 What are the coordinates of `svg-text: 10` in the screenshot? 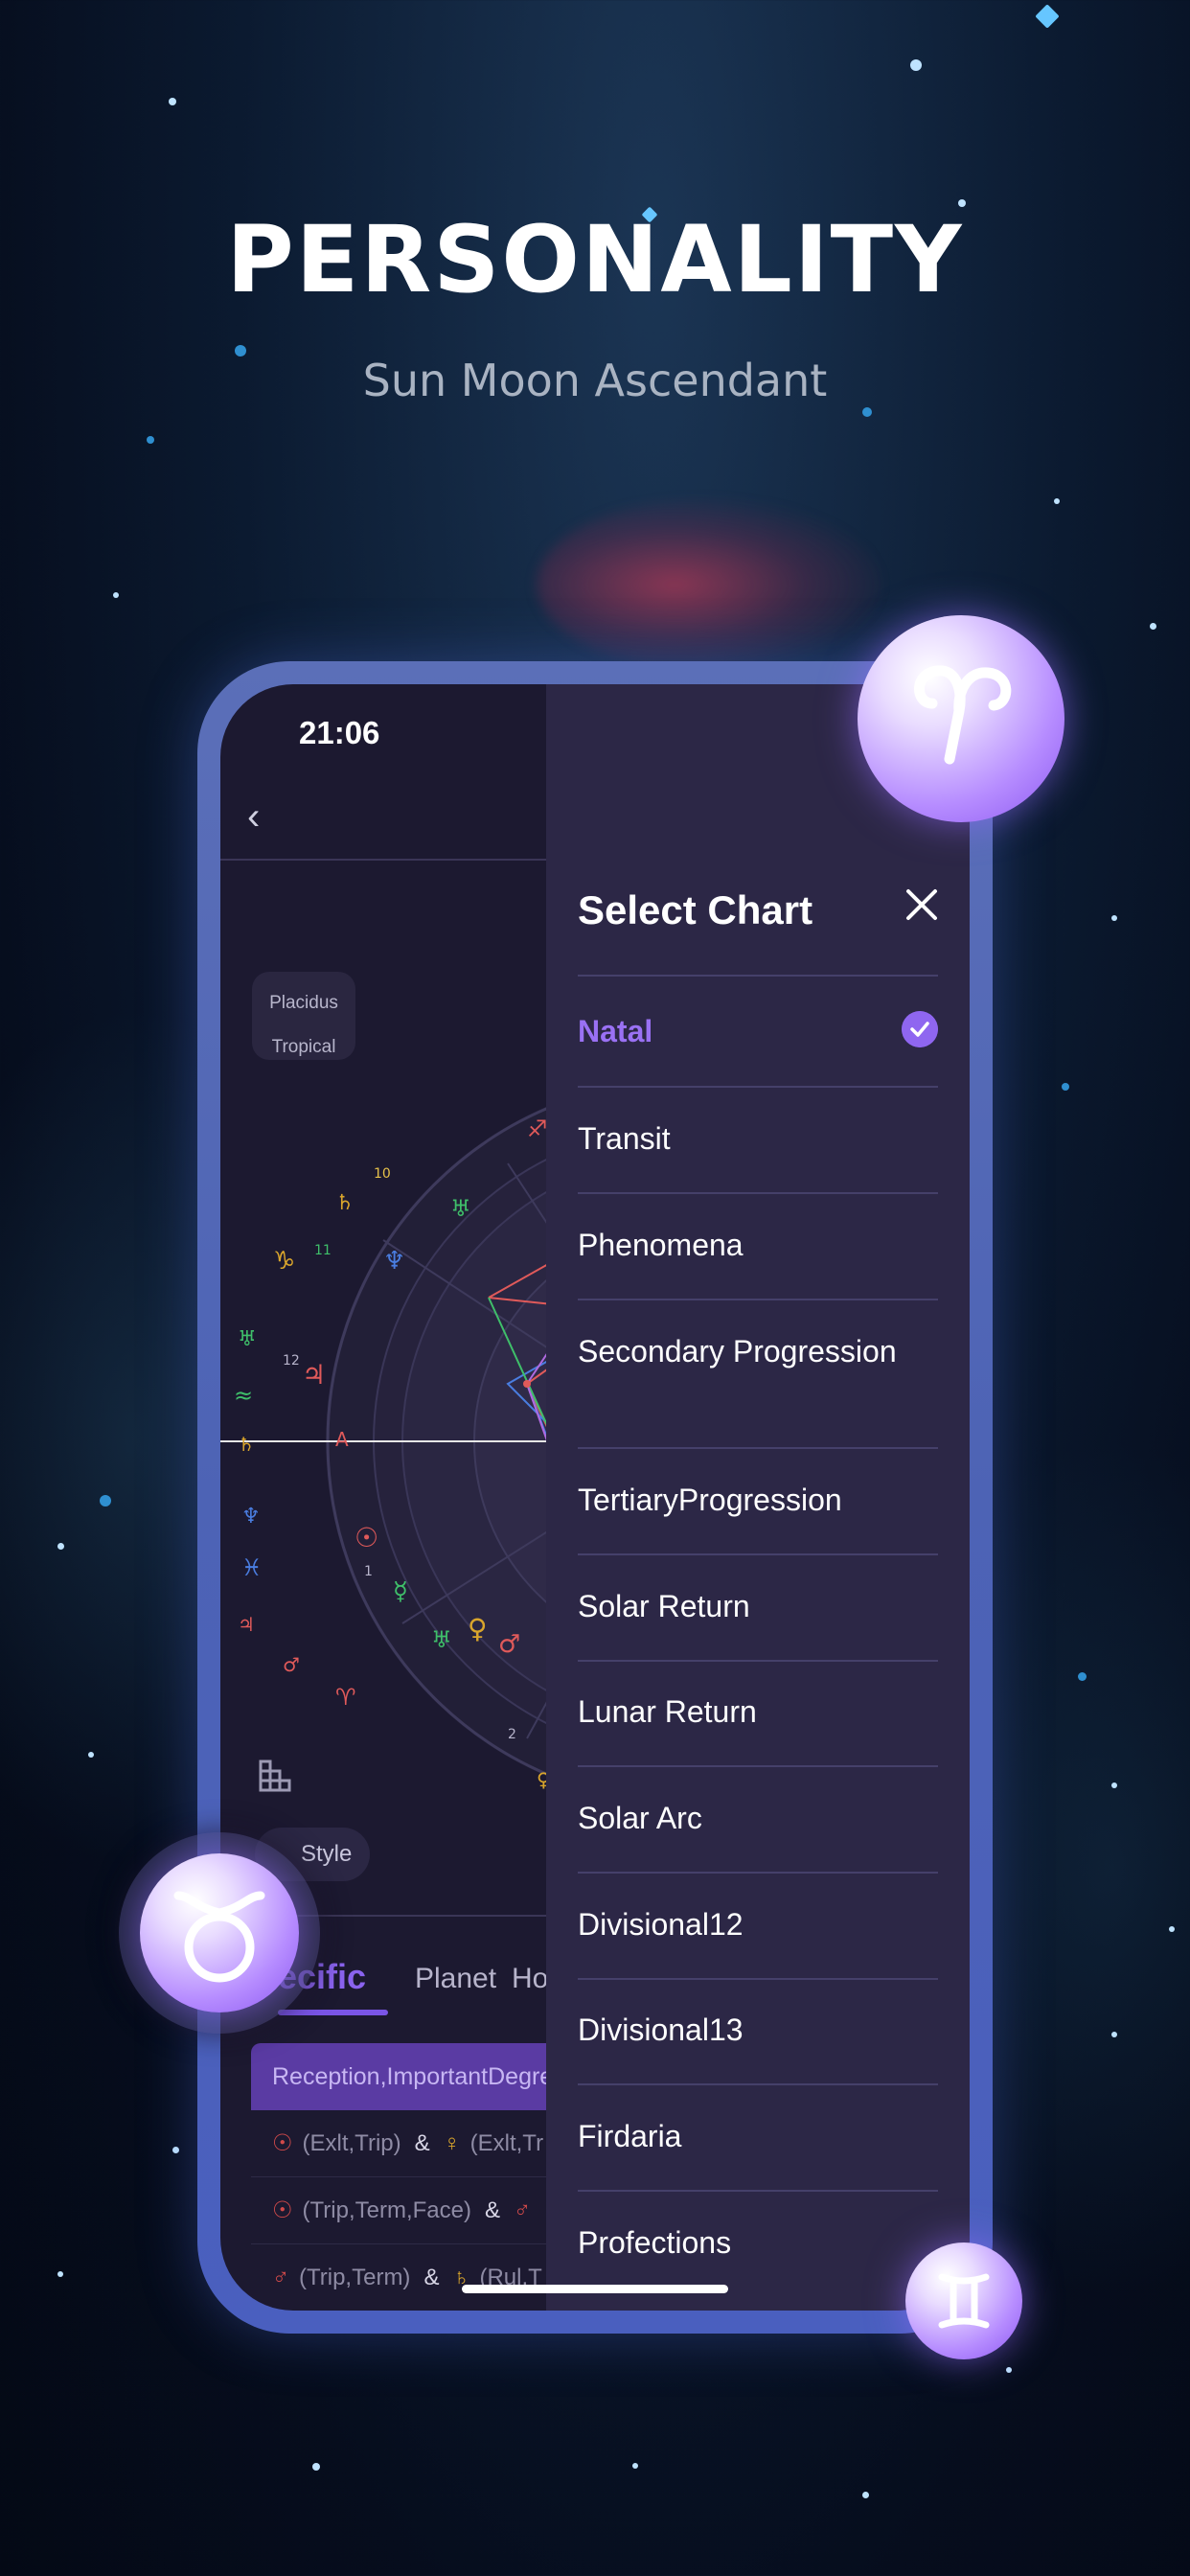 It's located at (382, 1174).